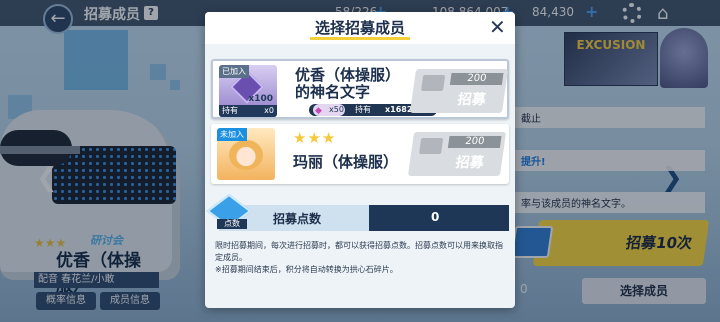 Image resolution: width=720 pixels, height=322 pixels. Describe the element at coordinates (297, 219) in the screenshot. I see `points-label: 招募点数` at that location.